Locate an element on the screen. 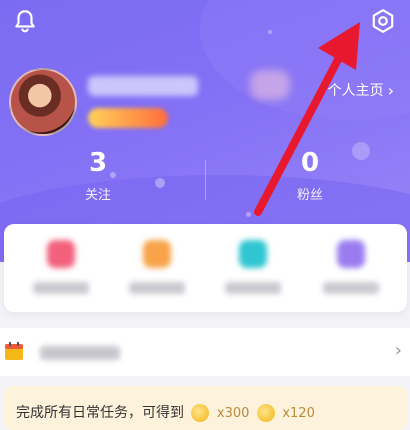 The height and width of the screenshot is (430, 410). stat-divider is located at coordinates (205, 180).